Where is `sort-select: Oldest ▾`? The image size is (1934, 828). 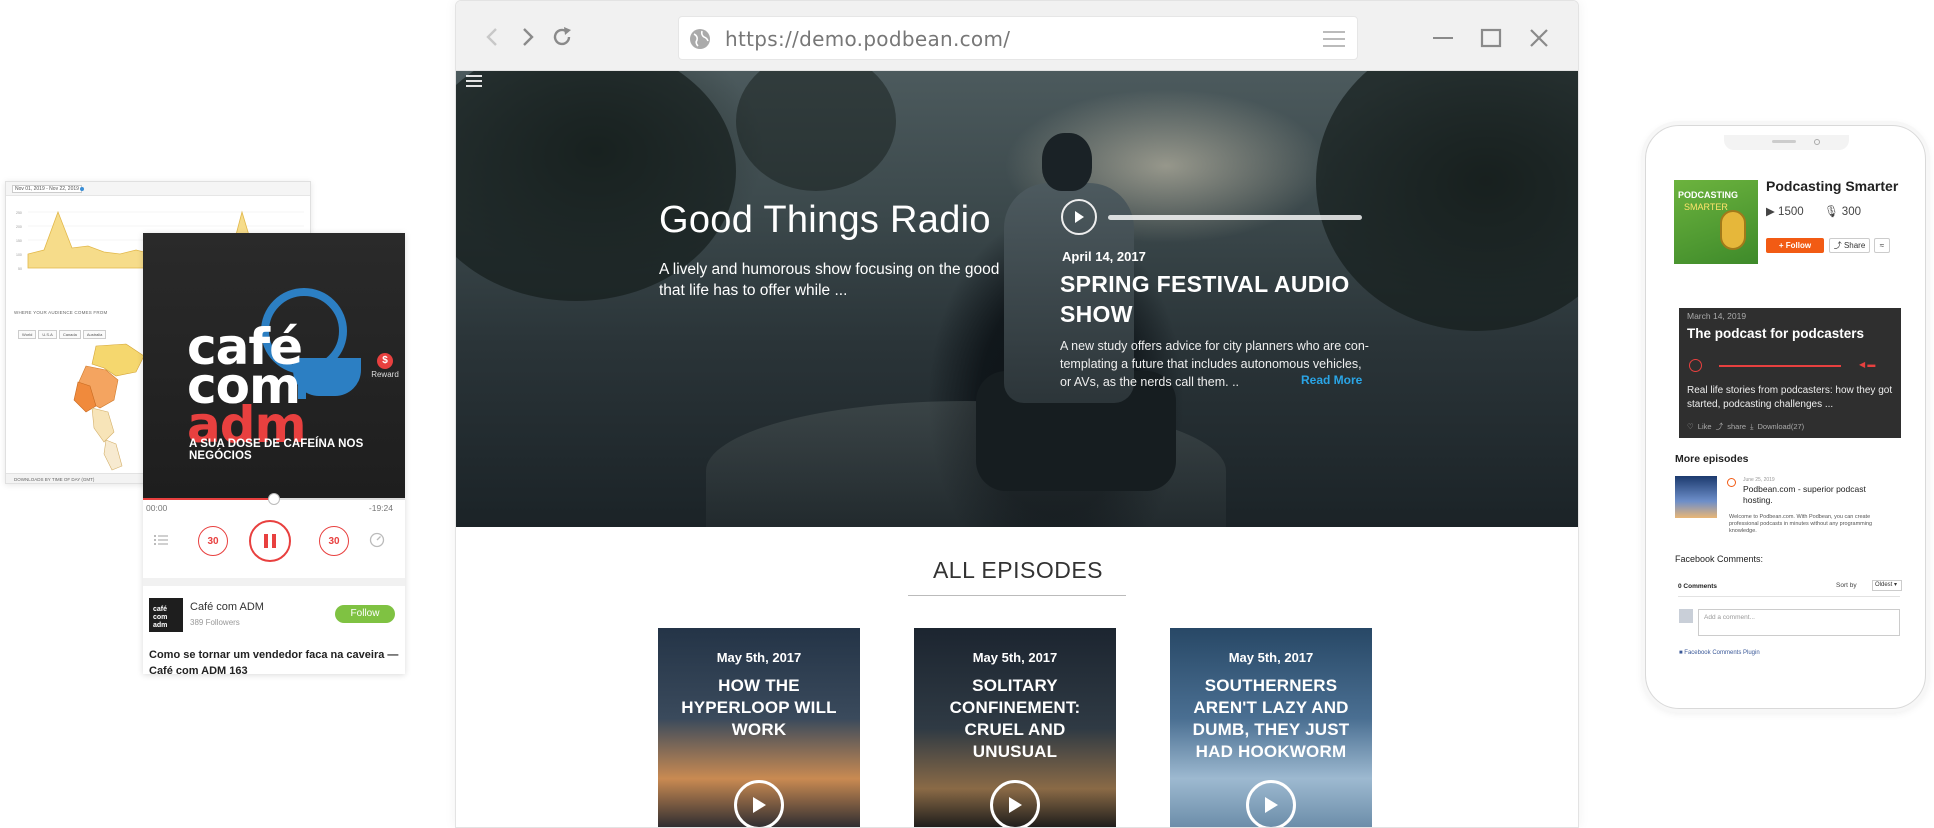 sort-select: Oldest ▾ is located at coordinates (1887, 585).